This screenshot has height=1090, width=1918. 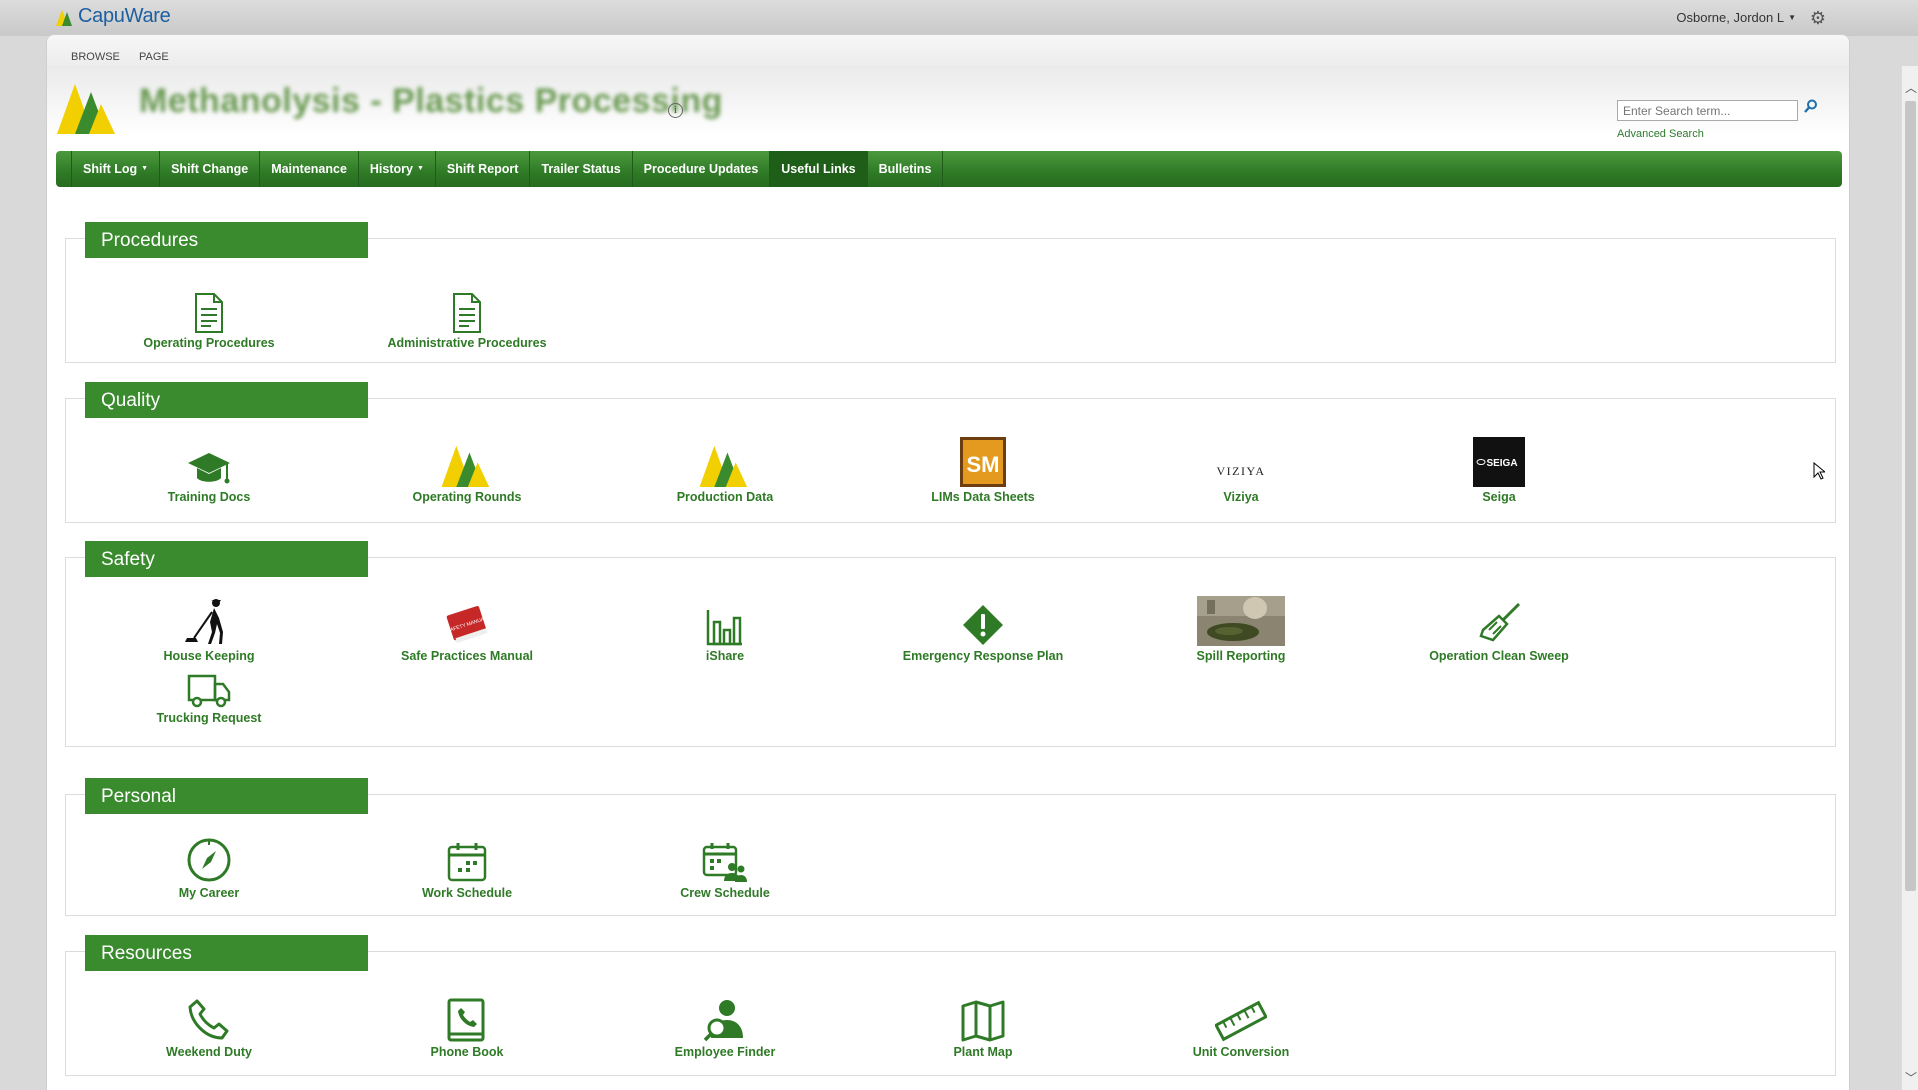 I want to click on tile-employee-finder: Employee Finder, so click(x=725, y=1024).